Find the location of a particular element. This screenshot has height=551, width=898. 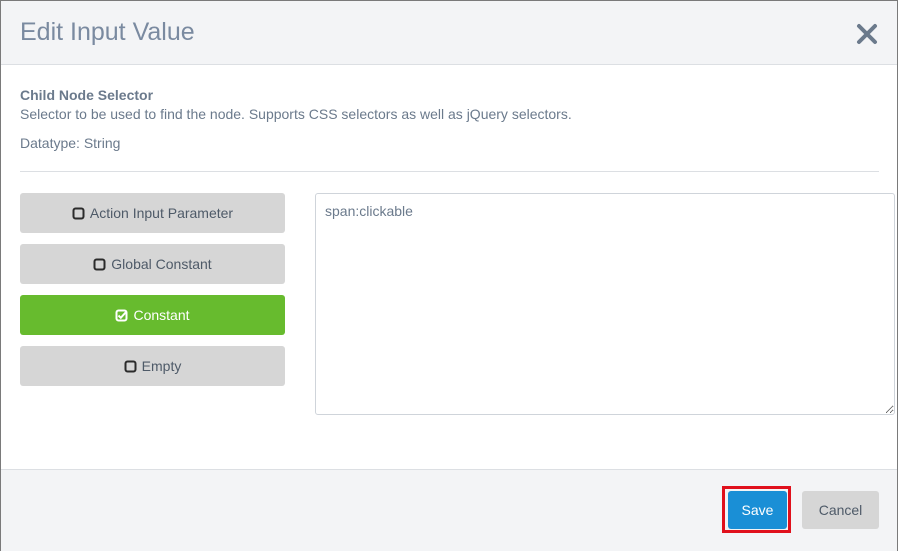

dialog-footer: Save Cancel is located at coordinates (449, 510).